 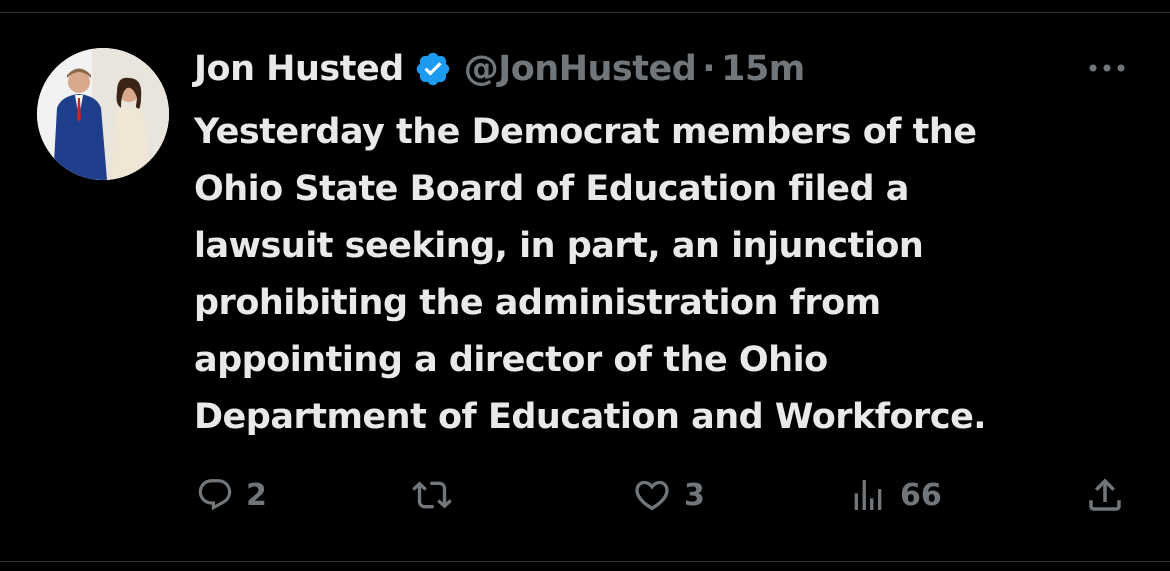 I want to click on tweet-text-line: Ohio State Board of Education filed a, so click(x=551, y=189).